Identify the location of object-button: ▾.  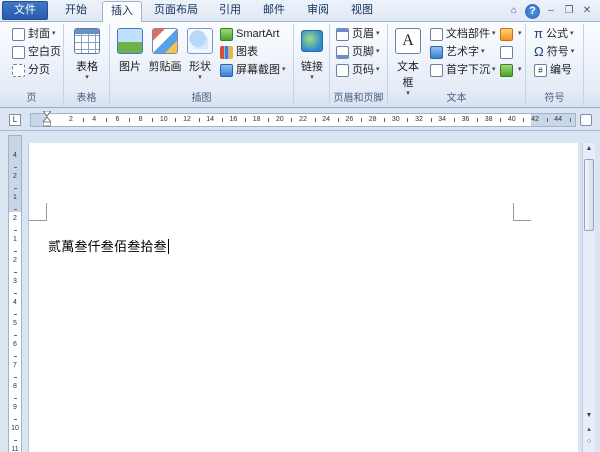
(511, 70).